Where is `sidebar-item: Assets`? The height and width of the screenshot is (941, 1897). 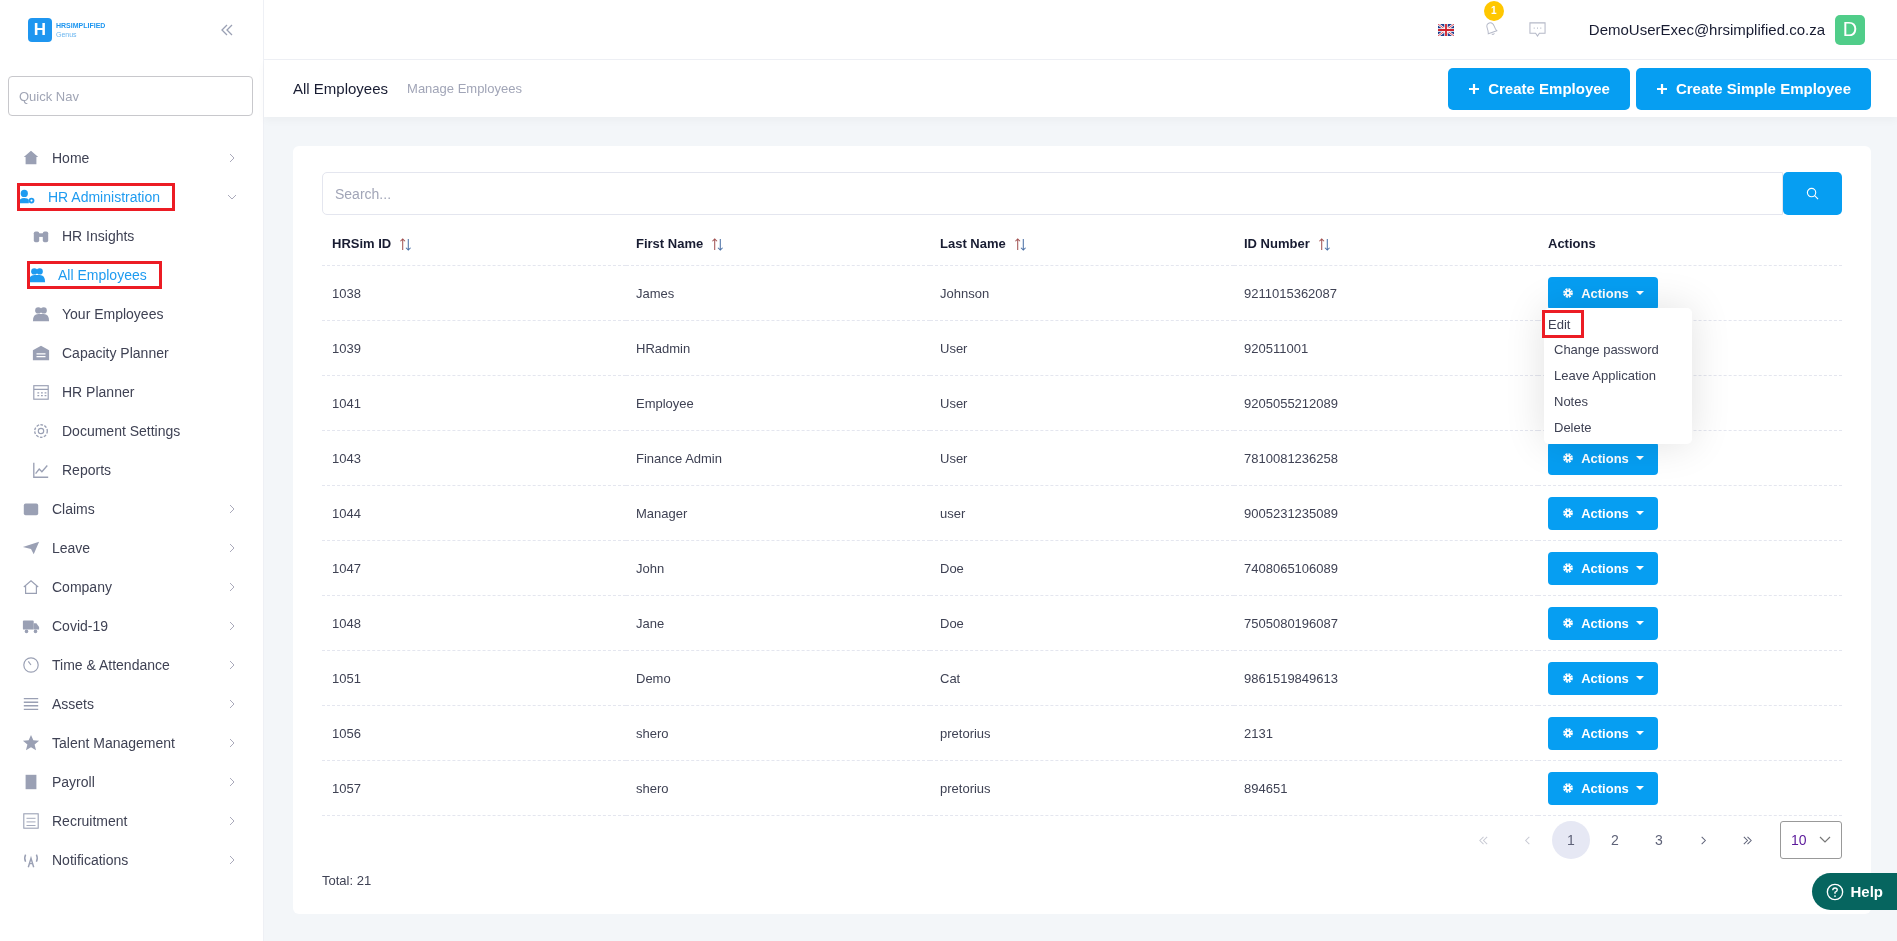 sidebar-item: Assets is located at coordinates (131, 703).